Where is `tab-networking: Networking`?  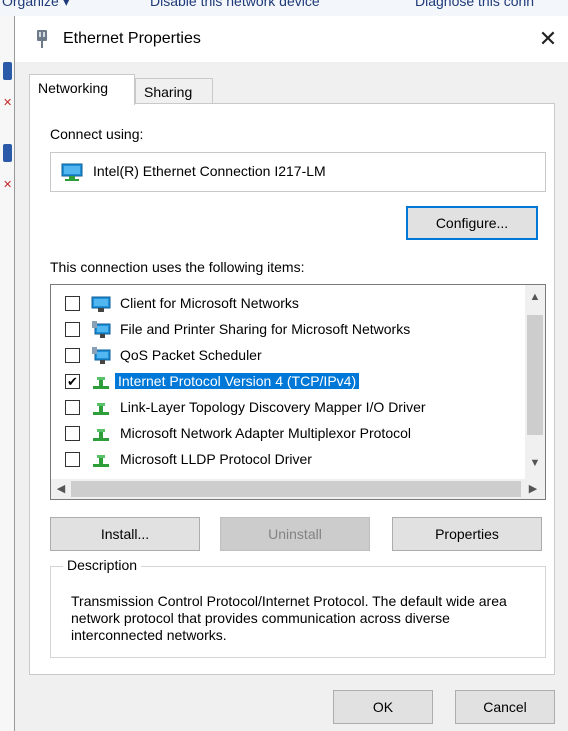
tab-networking: Networking is located at coordinates (82, 89).